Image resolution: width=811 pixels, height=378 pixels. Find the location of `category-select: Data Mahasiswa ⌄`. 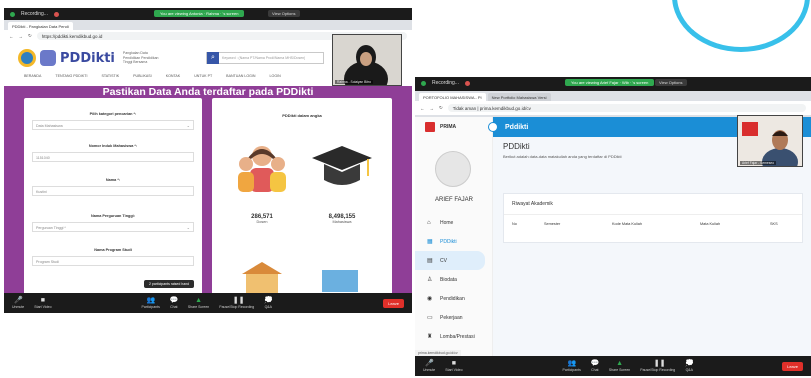

category-select: Data Mahasiswa ⌄ is located at coordinates (113, 125).